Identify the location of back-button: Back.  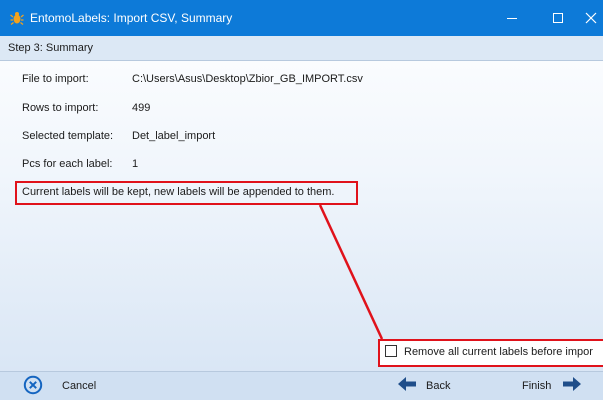
(438, 386).